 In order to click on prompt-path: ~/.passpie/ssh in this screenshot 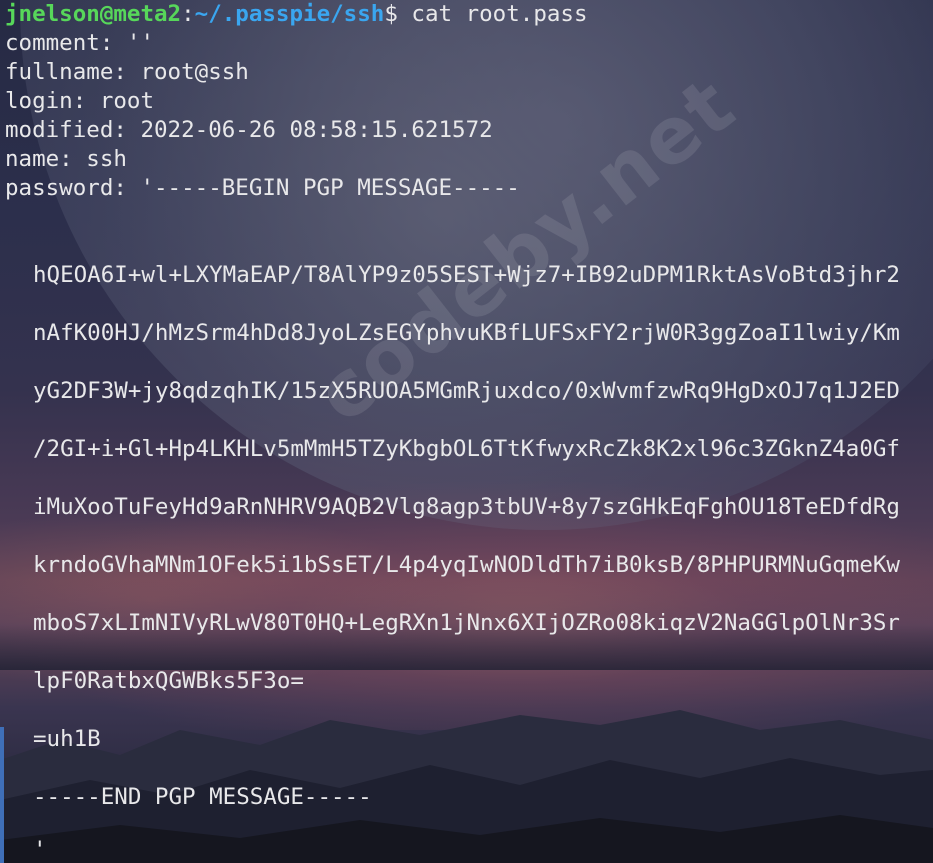, I will do `click(289, 14)`.